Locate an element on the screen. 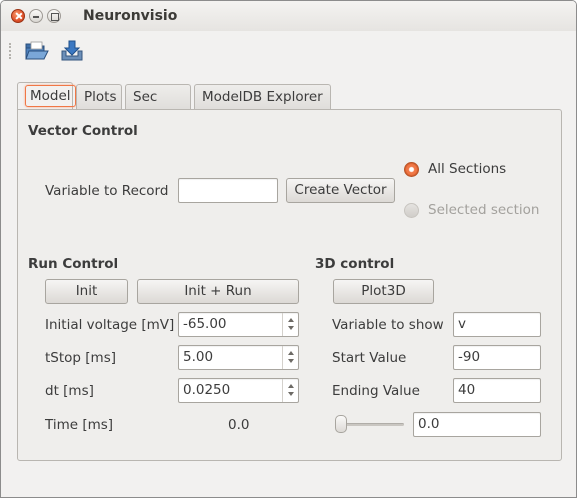 The height and width of the screenshot is (498, 577). time-label: Time [ms] is located at coordinates (79, 425).